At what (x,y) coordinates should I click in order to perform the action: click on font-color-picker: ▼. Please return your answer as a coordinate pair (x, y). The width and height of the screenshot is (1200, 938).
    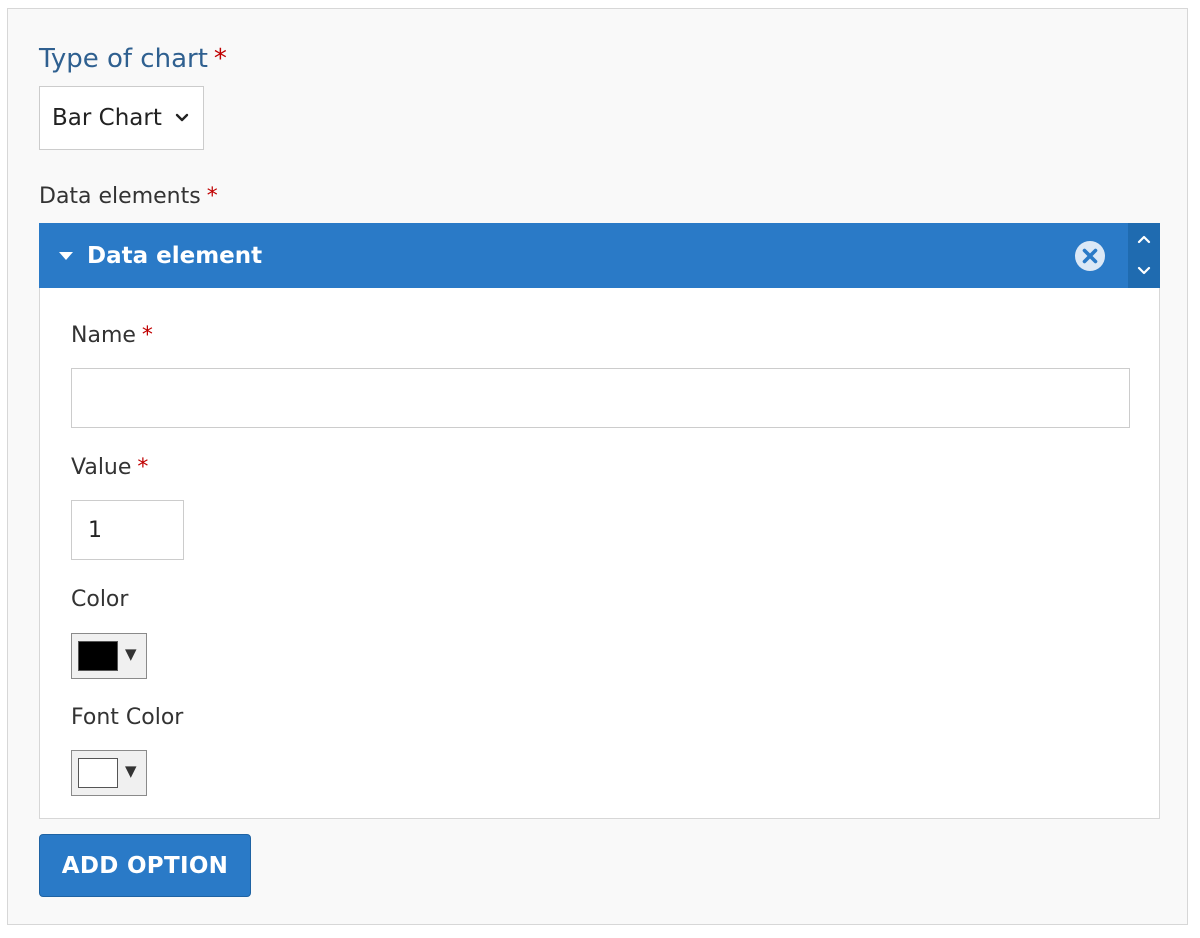
    Looking at the image, I should click on (109, 773).